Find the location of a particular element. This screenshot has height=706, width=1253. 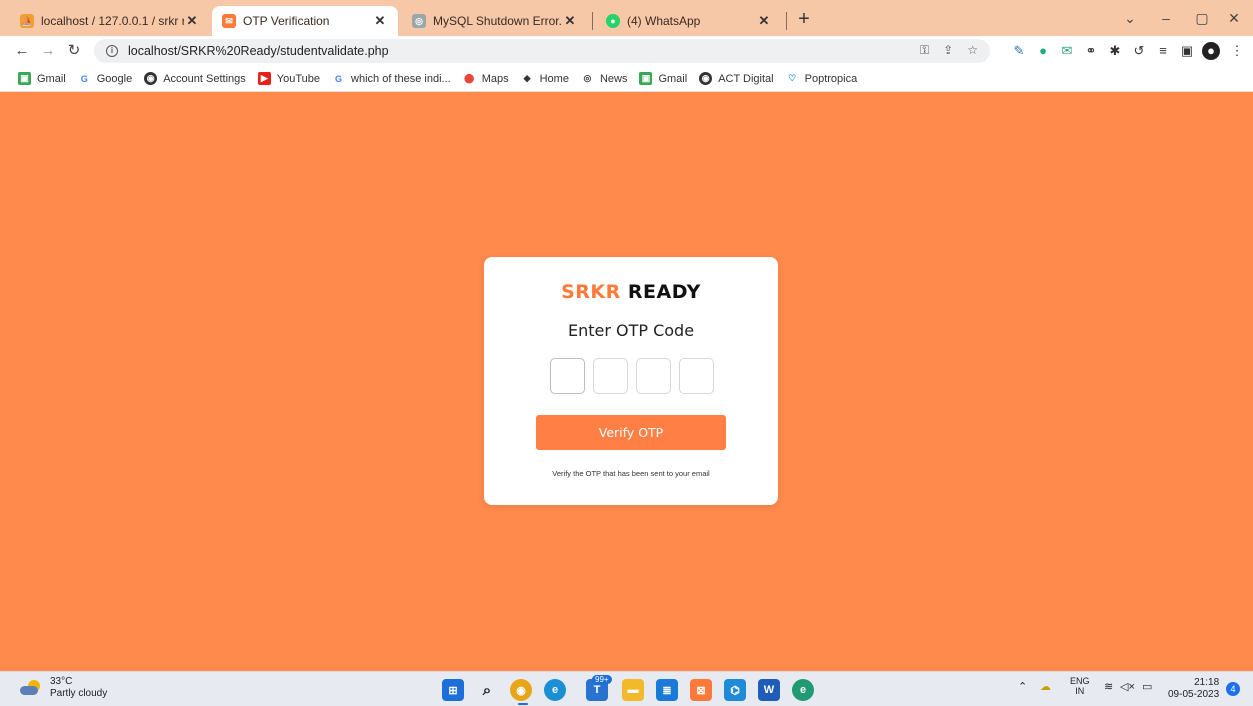

tab-search-icon: ⌄ is located at coordinates (1130, 18).